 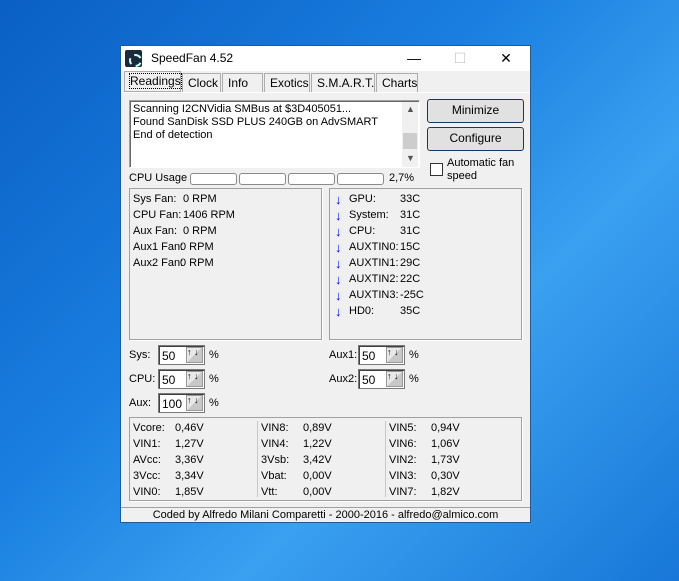 What do you see at coordinates (343, 82) in the screenshot?
I see `tab-smart: S.M.A.R.T.` at bounding box center [343, 82].